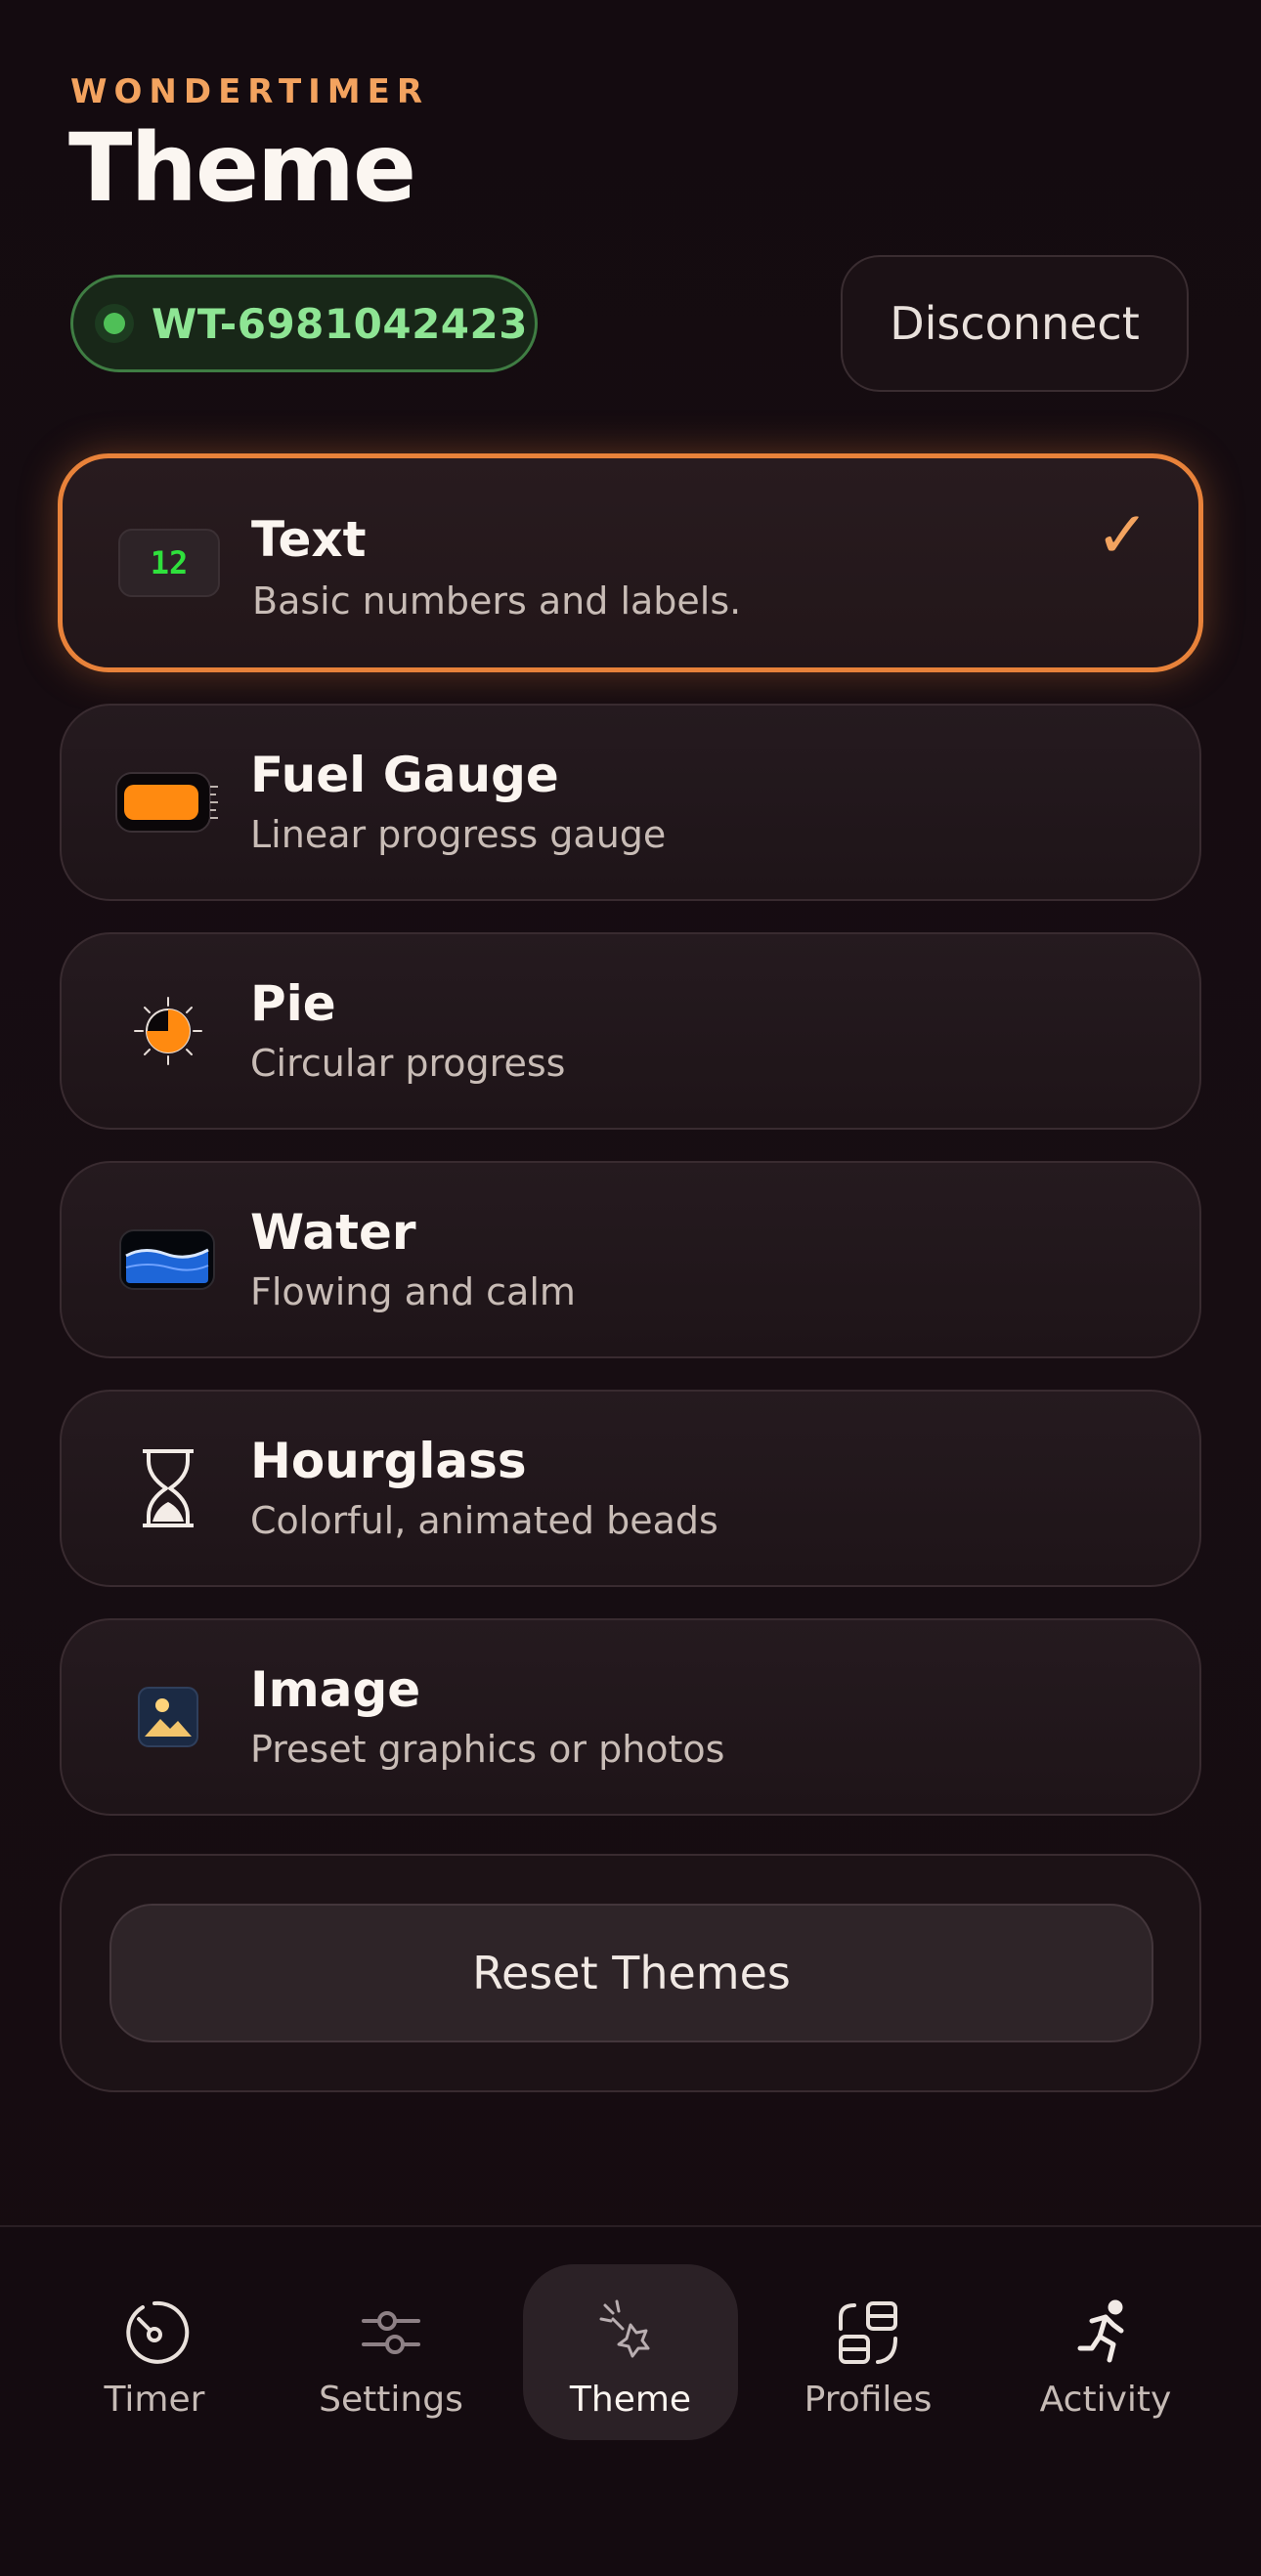  Describe the element at coordinates (630, 1031) in the screenshot. I see `theme-card-pie: Pie Circular progress` at that location.